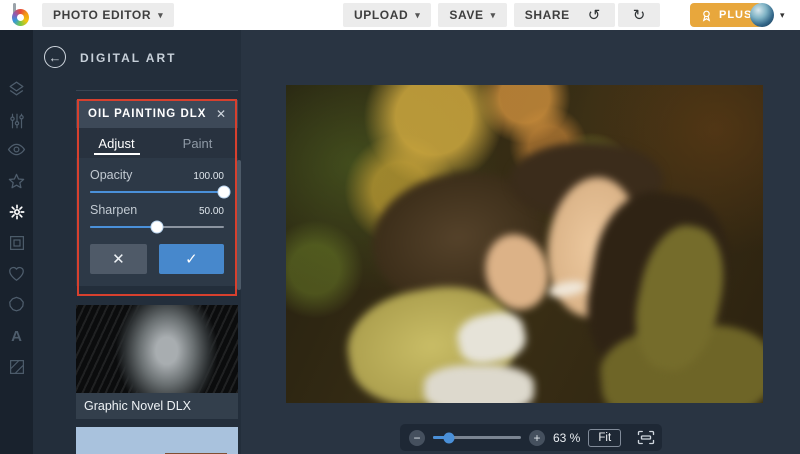  What do you see at coordinates (782, 15) in the screenshot?
I see `account-chevron-down-icon: ▾` at bounding box center [782, 15].